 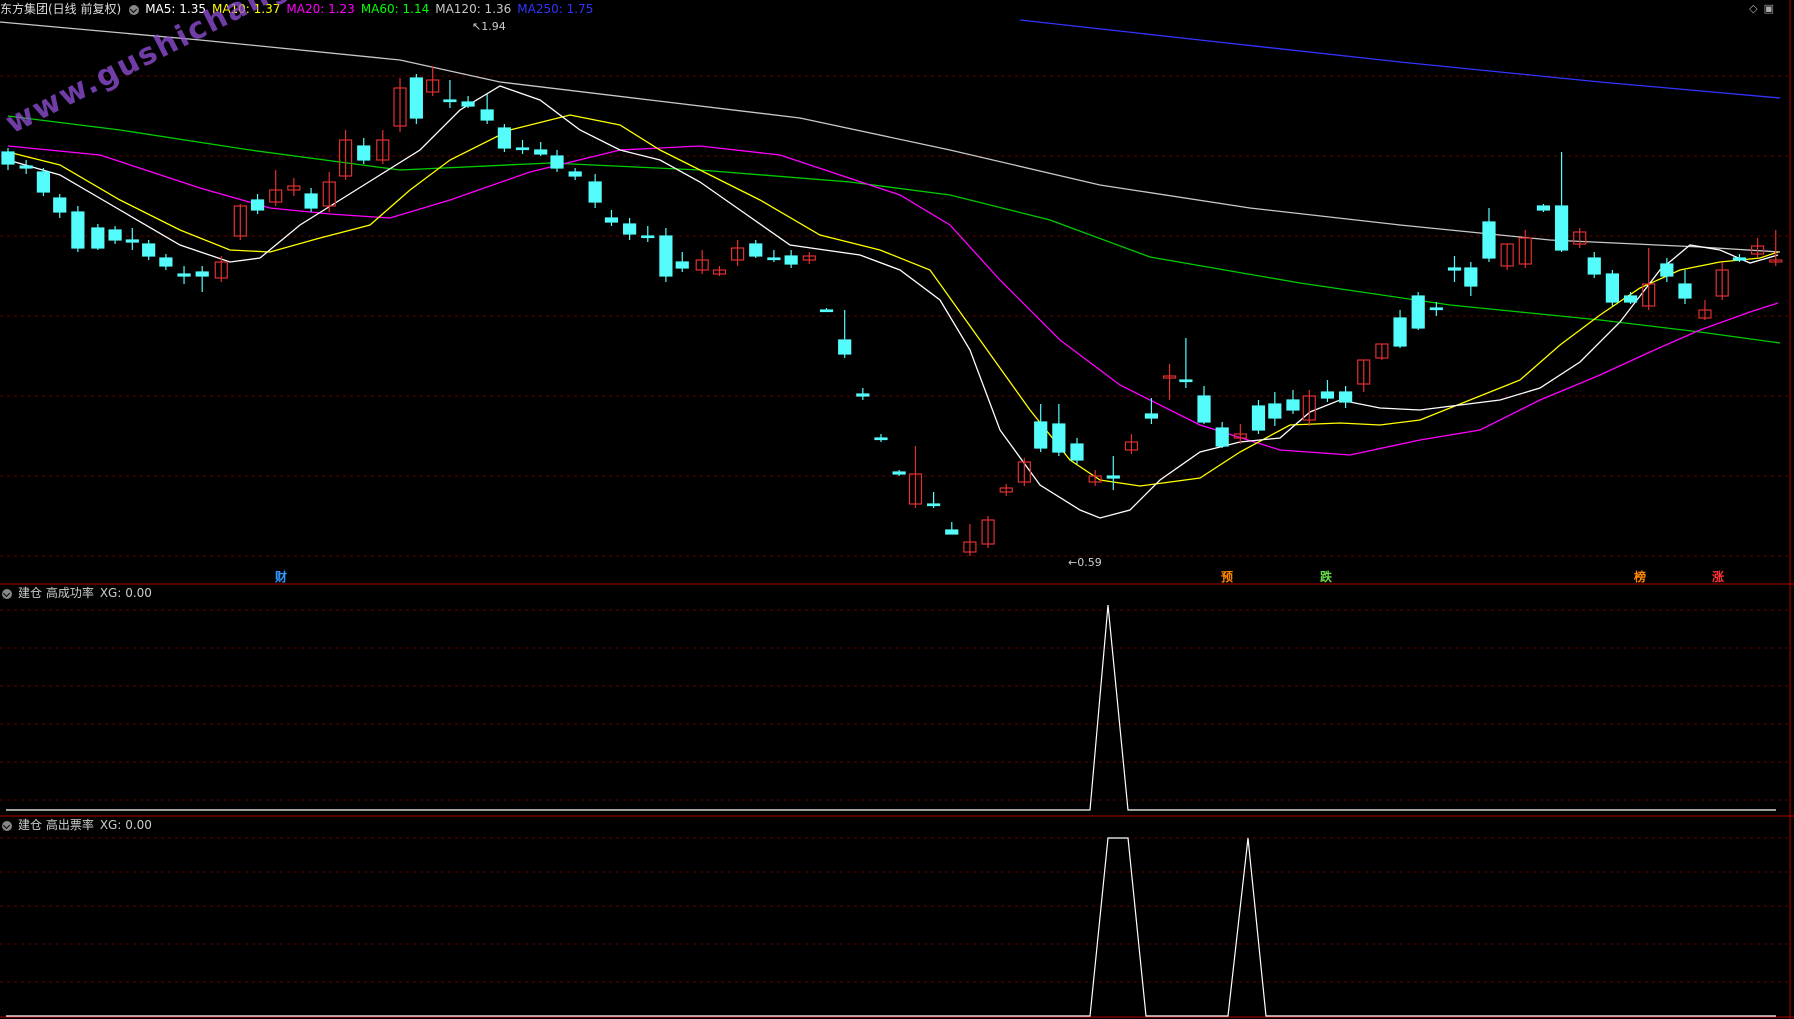 What do you see at coordinates (134, 9) in the screenshot?
I see `panel-menu-icon` at bounding box center [134, 9].